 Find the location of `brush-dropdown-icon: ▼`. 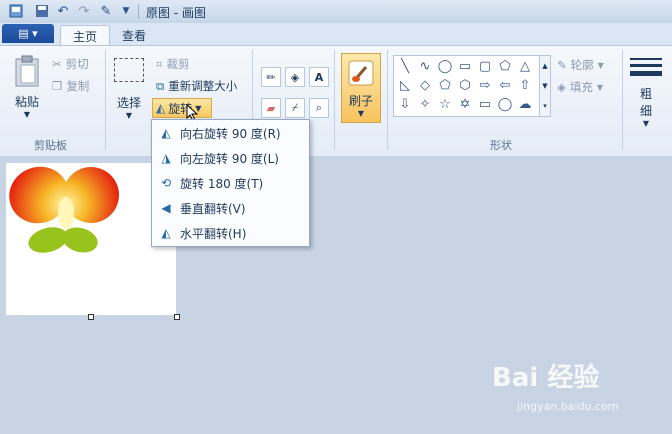

brush-dropdown-icon: ▼ is located at coordinates (361, 113).